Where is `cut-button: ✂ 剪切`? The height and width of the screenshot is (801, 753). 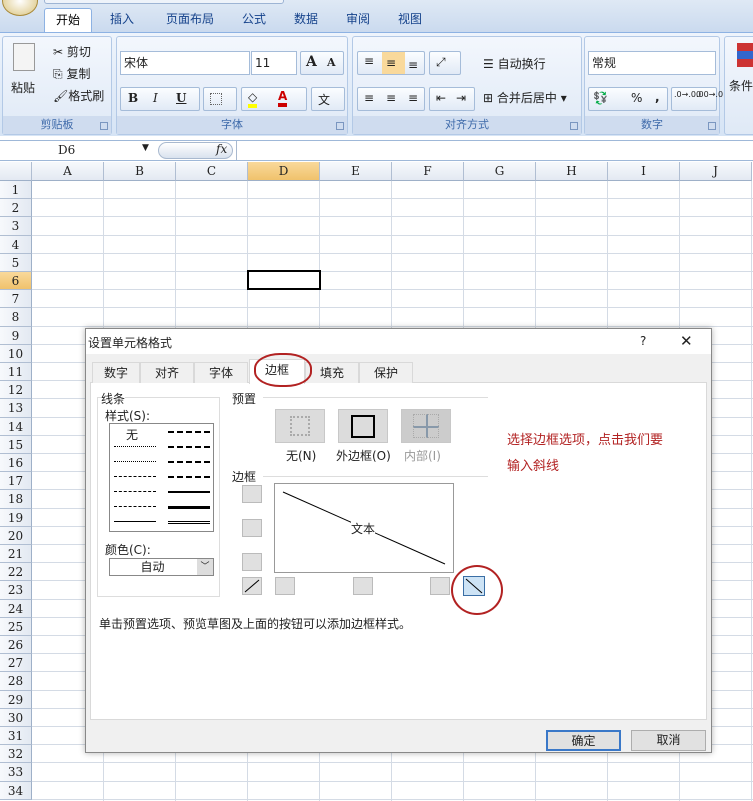 cut-button: ✂ 剪切 is located at coordinates (72, 51).